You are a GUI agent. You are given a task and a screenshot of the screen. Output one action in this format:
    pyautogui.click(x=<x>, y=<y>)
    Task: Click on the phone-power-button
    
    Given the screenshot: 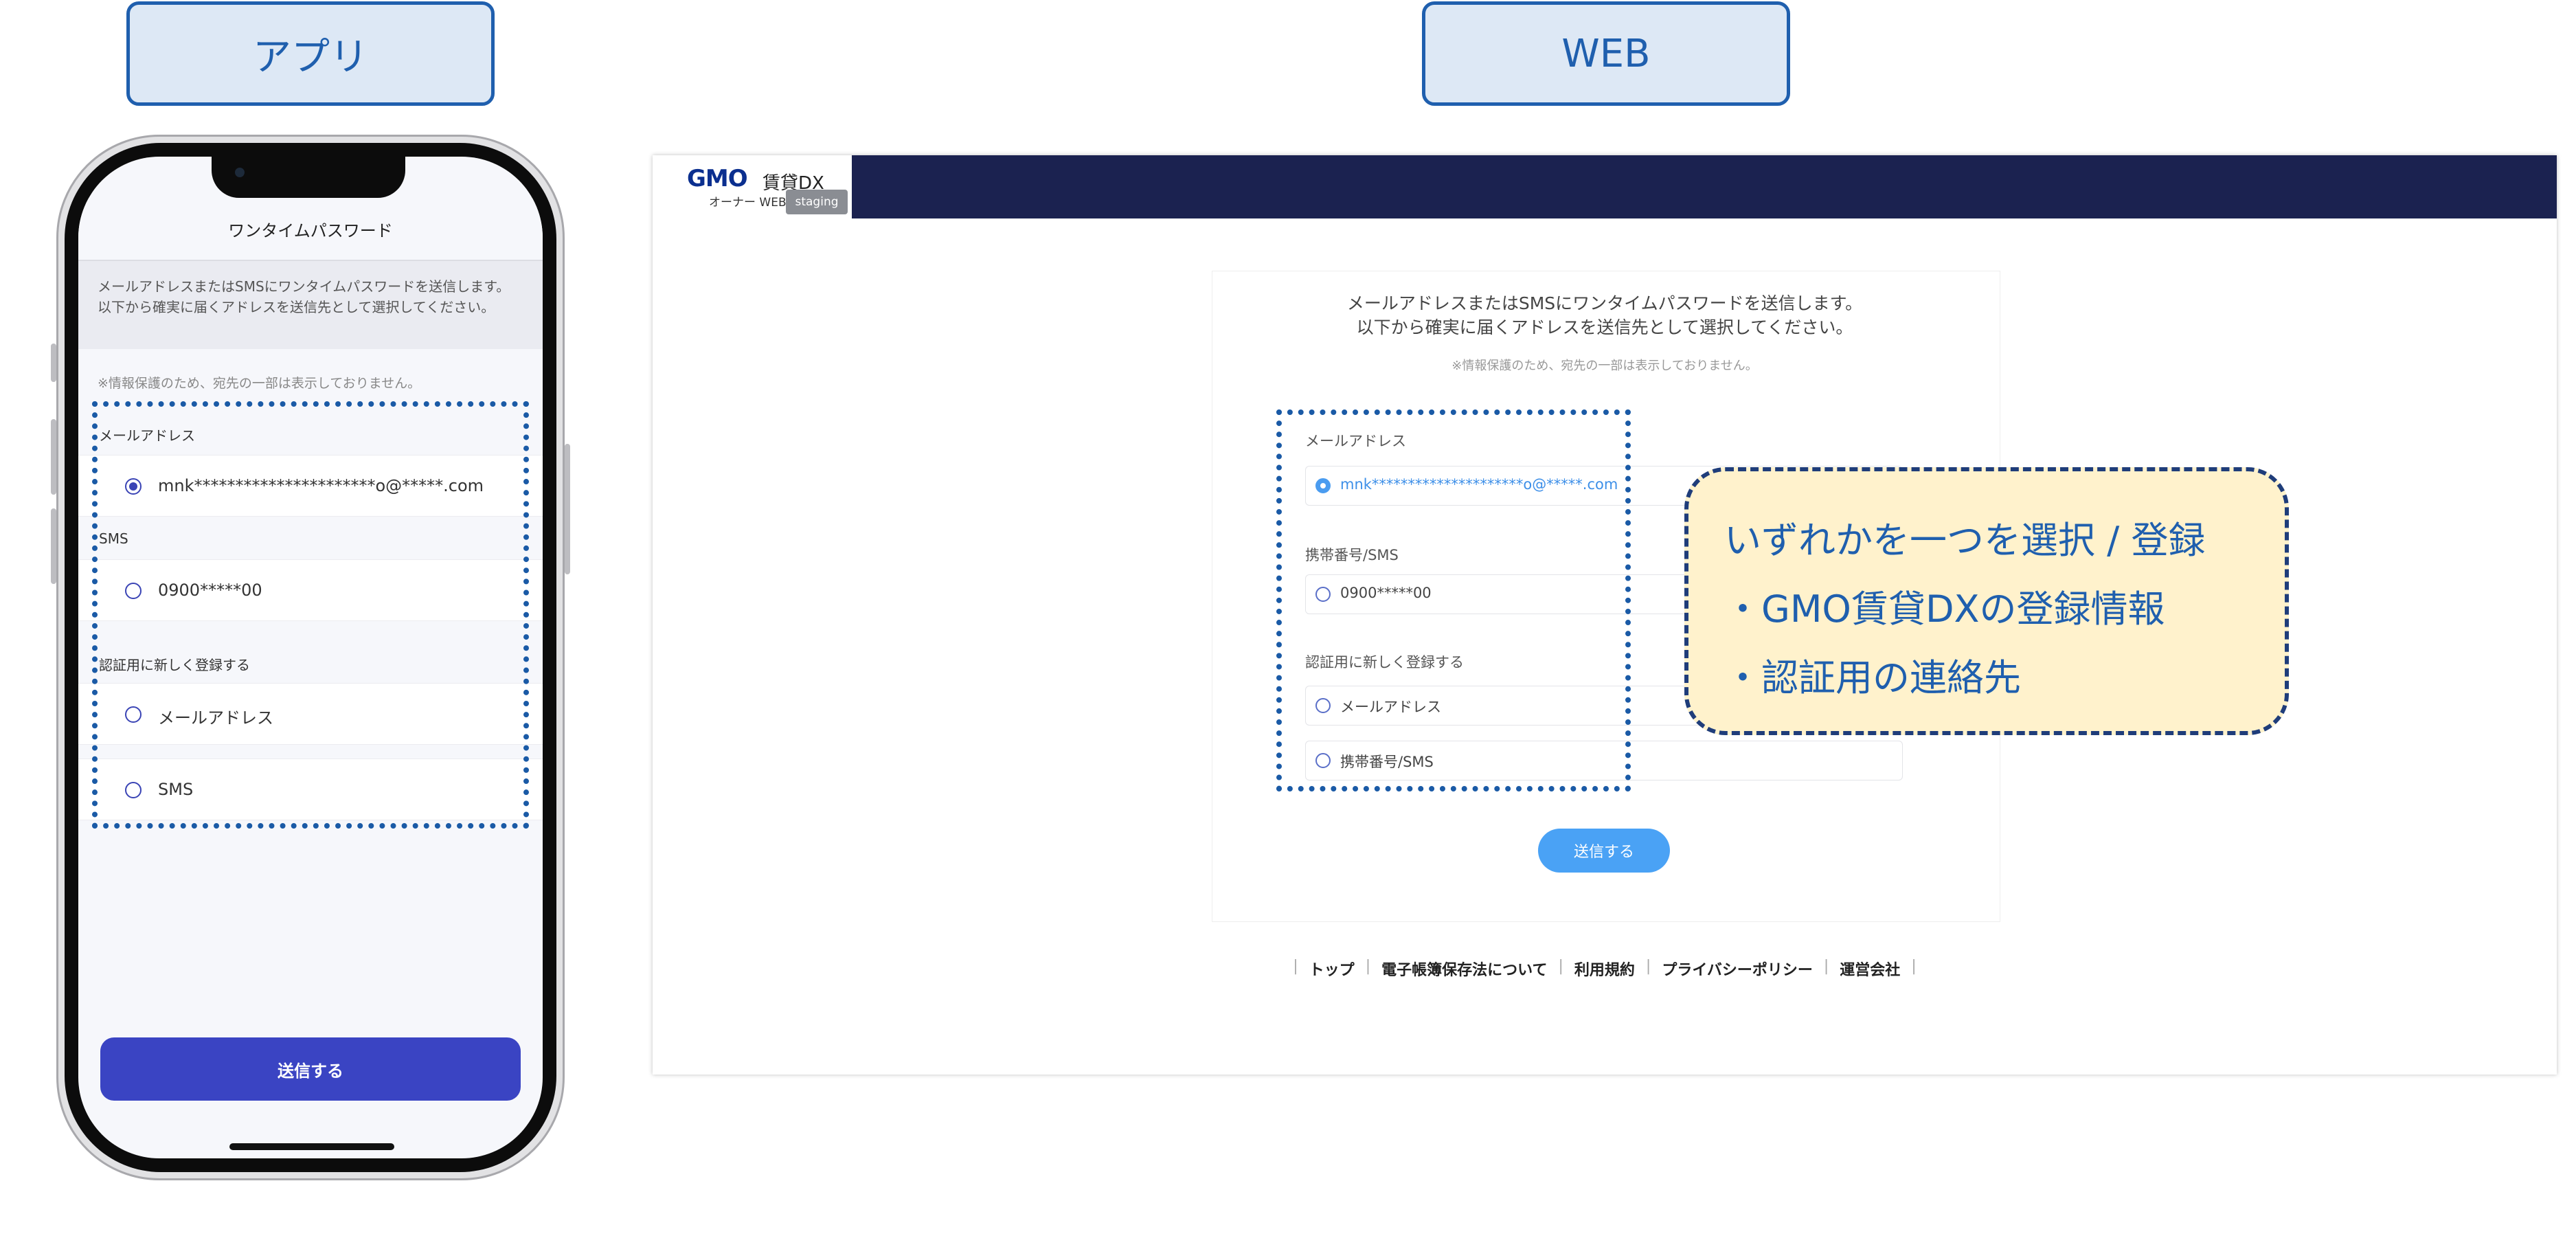 What is the action you would take?
    pyautogui.click(x=567, y=509)
    